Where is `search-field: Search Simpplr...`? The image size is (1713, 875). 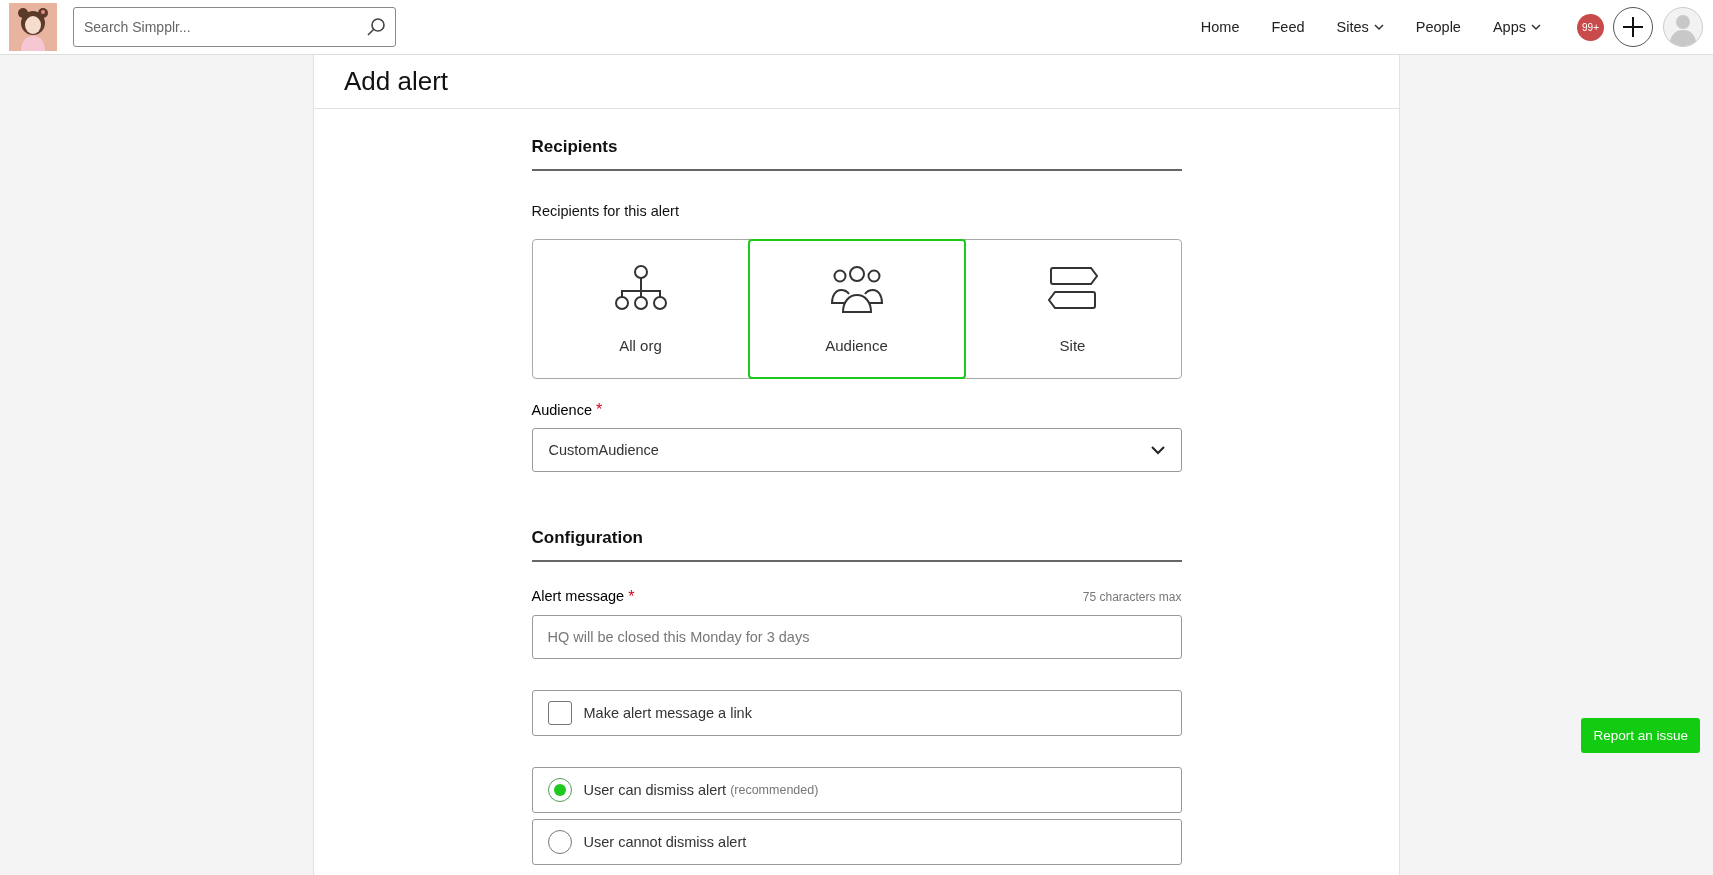 search-field: Search Simpplr... is located at coordinates (234, 27).